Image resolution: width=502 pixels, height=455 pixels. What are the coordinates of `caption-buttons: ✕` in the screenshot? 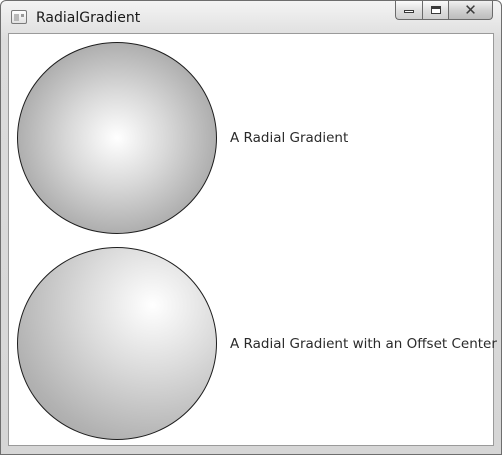 It's located at (444, 11).